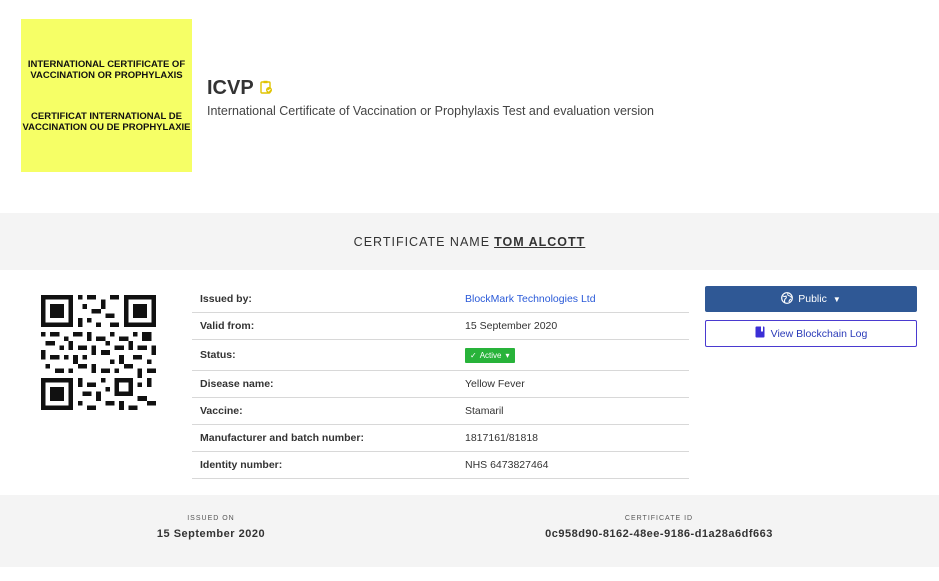 This screenshot has width=939, height=581. What do you see at coordinates (221, 411) in the screenshot?
I see `detail-key: Vaccine:` at bounding box center [221, 411].